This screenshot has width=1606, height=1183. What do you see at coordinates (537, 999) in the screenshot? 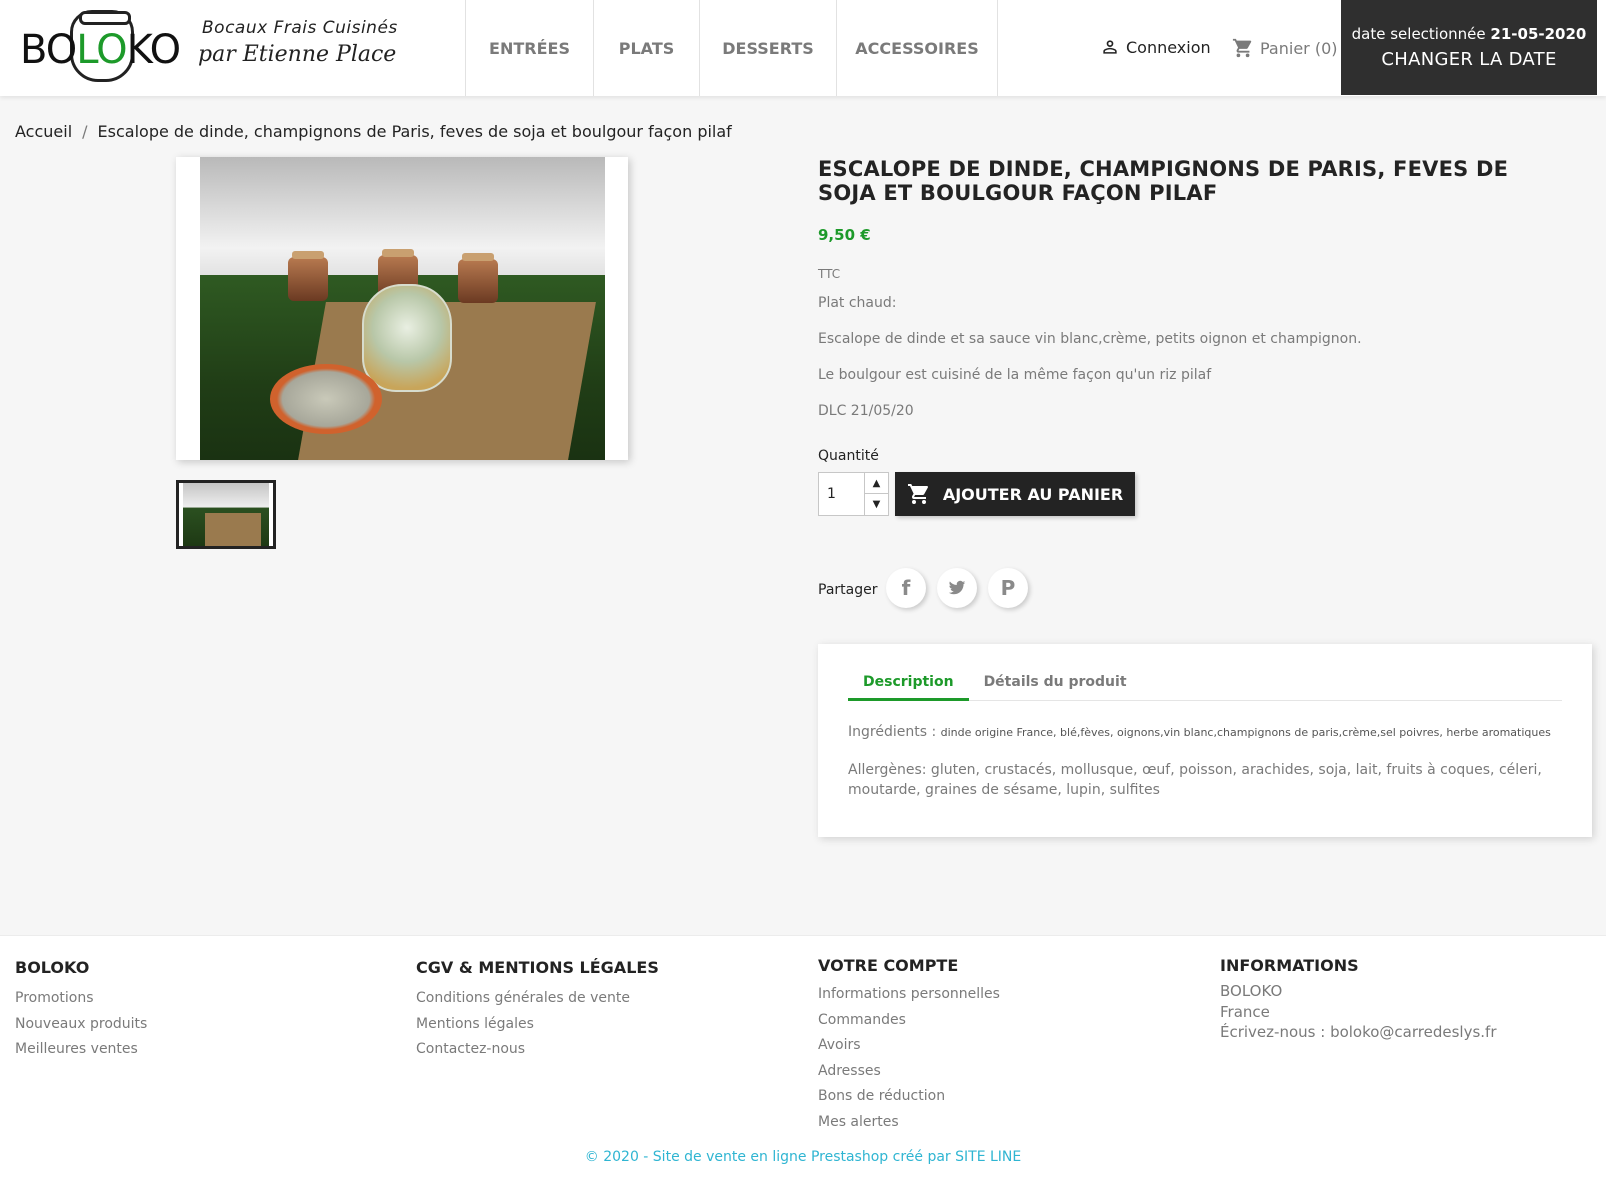
I see `footer-link-cgv: Conditions générales de vente` at bounding box center [537, 999].